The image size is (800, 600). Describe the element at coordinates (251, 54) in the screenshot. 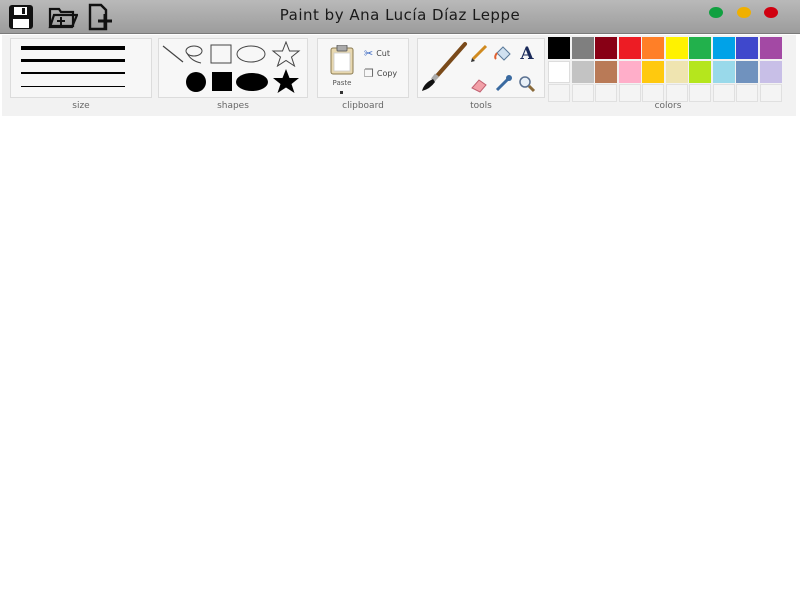

I see `ellipse-shape` at that location.